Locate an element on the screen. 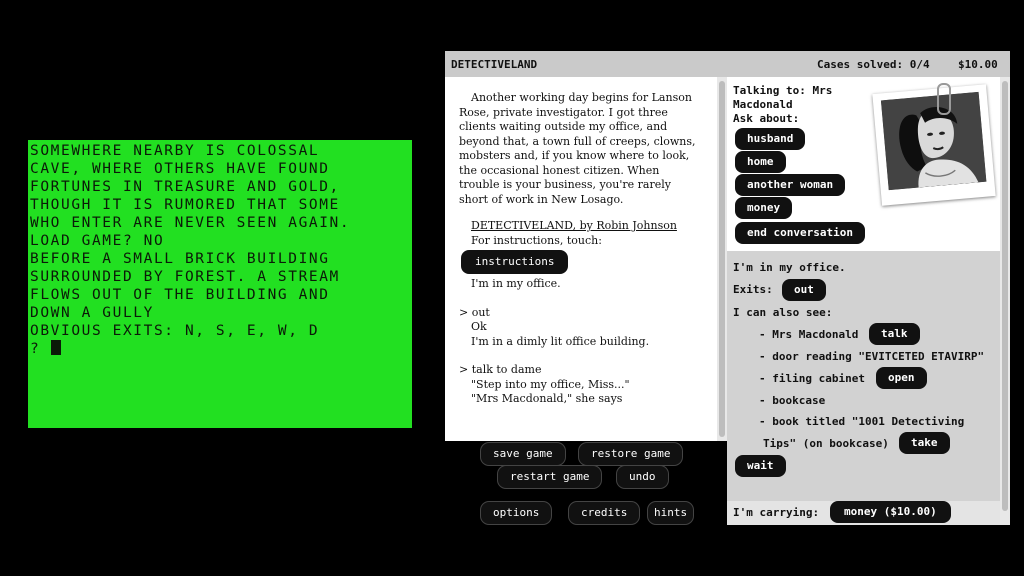 Image resolution: width=1024 pixels, height=576 pixels. command-echo: > out is located at coordinates (474, 312).